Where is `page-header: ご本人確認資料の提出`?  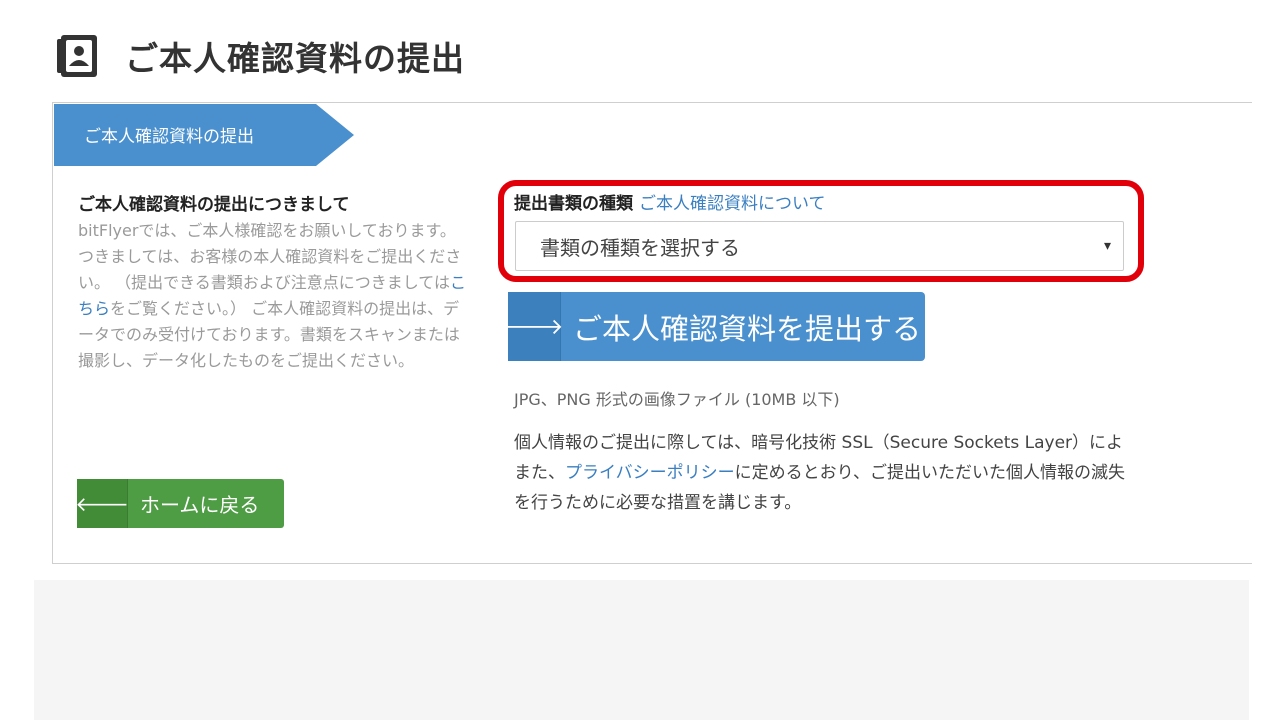
page-header: ご本人確認資料の提出 is located at coordinates (260, 56).